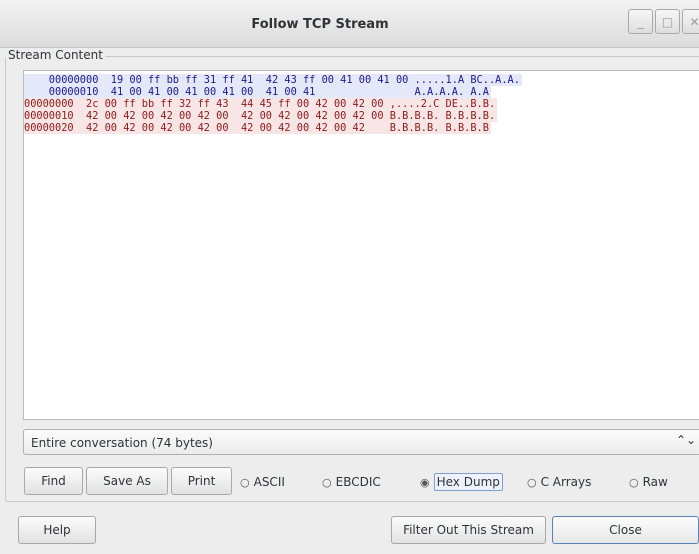  What do you see at coordinates (53, 481) in the screenshot?
I see `find-button: Find` at bounding box center [53, 481].